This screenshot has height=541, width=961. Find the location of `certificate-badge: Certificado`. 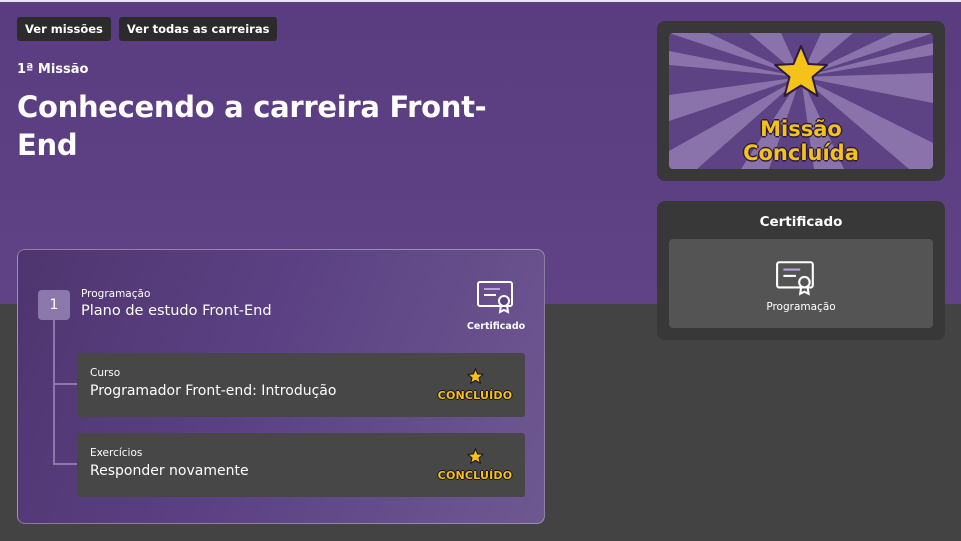

certificate-badge: Certificado is located at coordinates (496, 306).